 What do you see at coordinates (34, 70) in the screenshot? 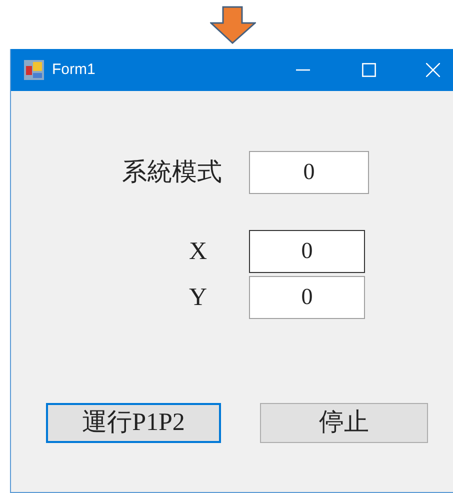
I see `app-icon` at bounding box center [34, 70].